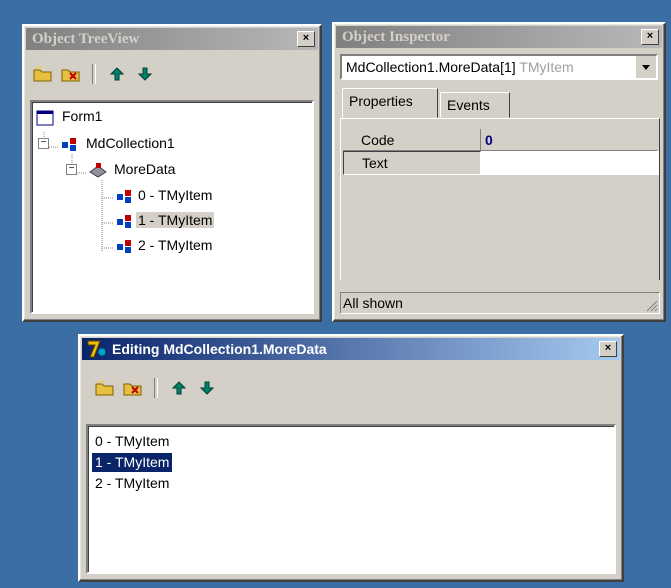  What do you see at coordinates (412, 140) in the screenshot?
I see `property-name-code: Code` at bounding box center [412, 140].